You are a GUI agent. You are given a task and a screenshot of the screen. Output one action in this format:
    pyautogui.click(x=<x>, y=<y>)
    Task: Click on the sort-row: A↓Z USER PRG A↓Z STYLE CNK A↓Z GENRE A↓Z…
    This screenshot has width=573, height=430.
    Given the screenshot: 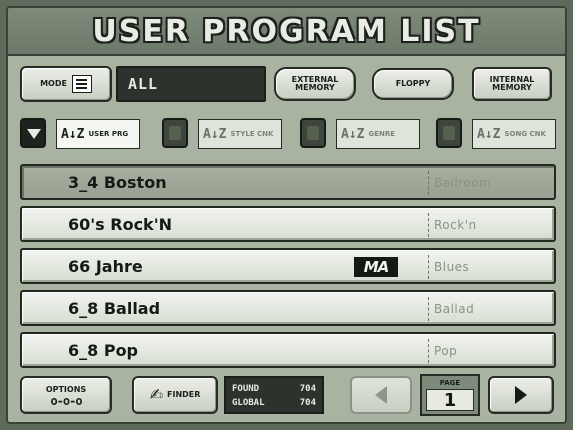 What is the action you would take?
    pyautogui.click(x=288, y=134)
    